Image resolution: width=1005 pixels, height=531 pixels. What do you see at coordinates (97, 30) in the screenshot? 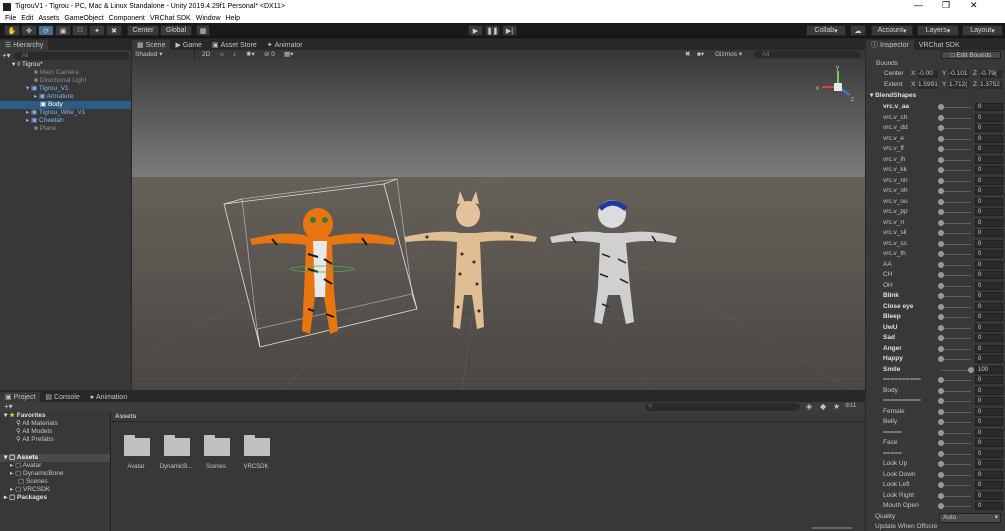
I see `transform-tool-icon: ✦` at bounding box center [97, 30].